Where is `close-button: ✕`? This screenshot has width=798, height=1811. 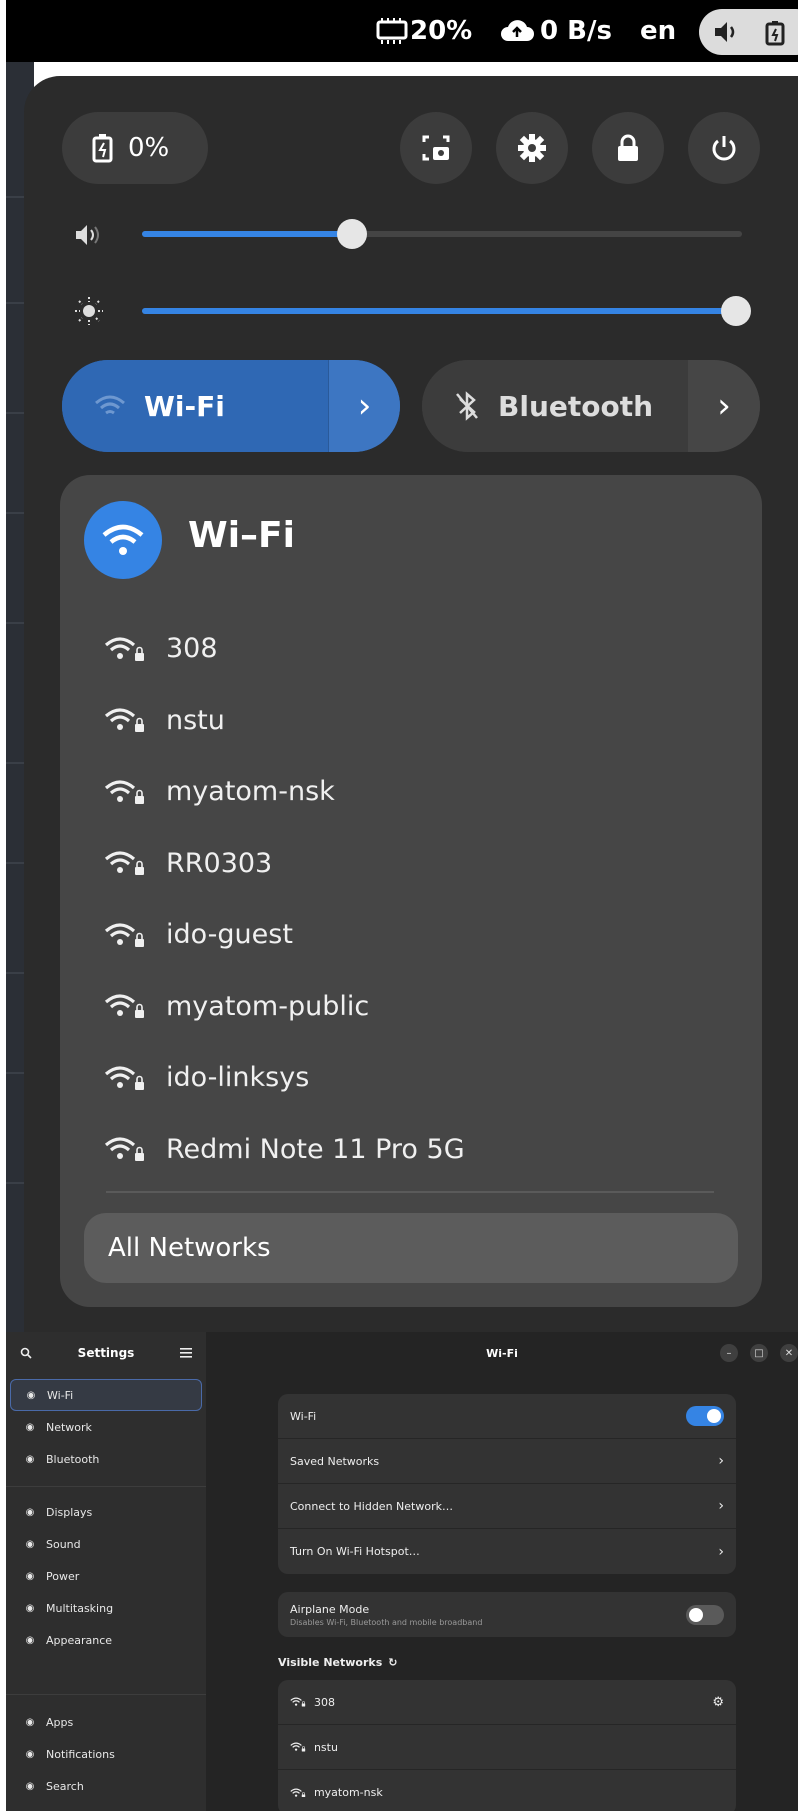 close-button: ✕ is located at coordinates (789, 1353).